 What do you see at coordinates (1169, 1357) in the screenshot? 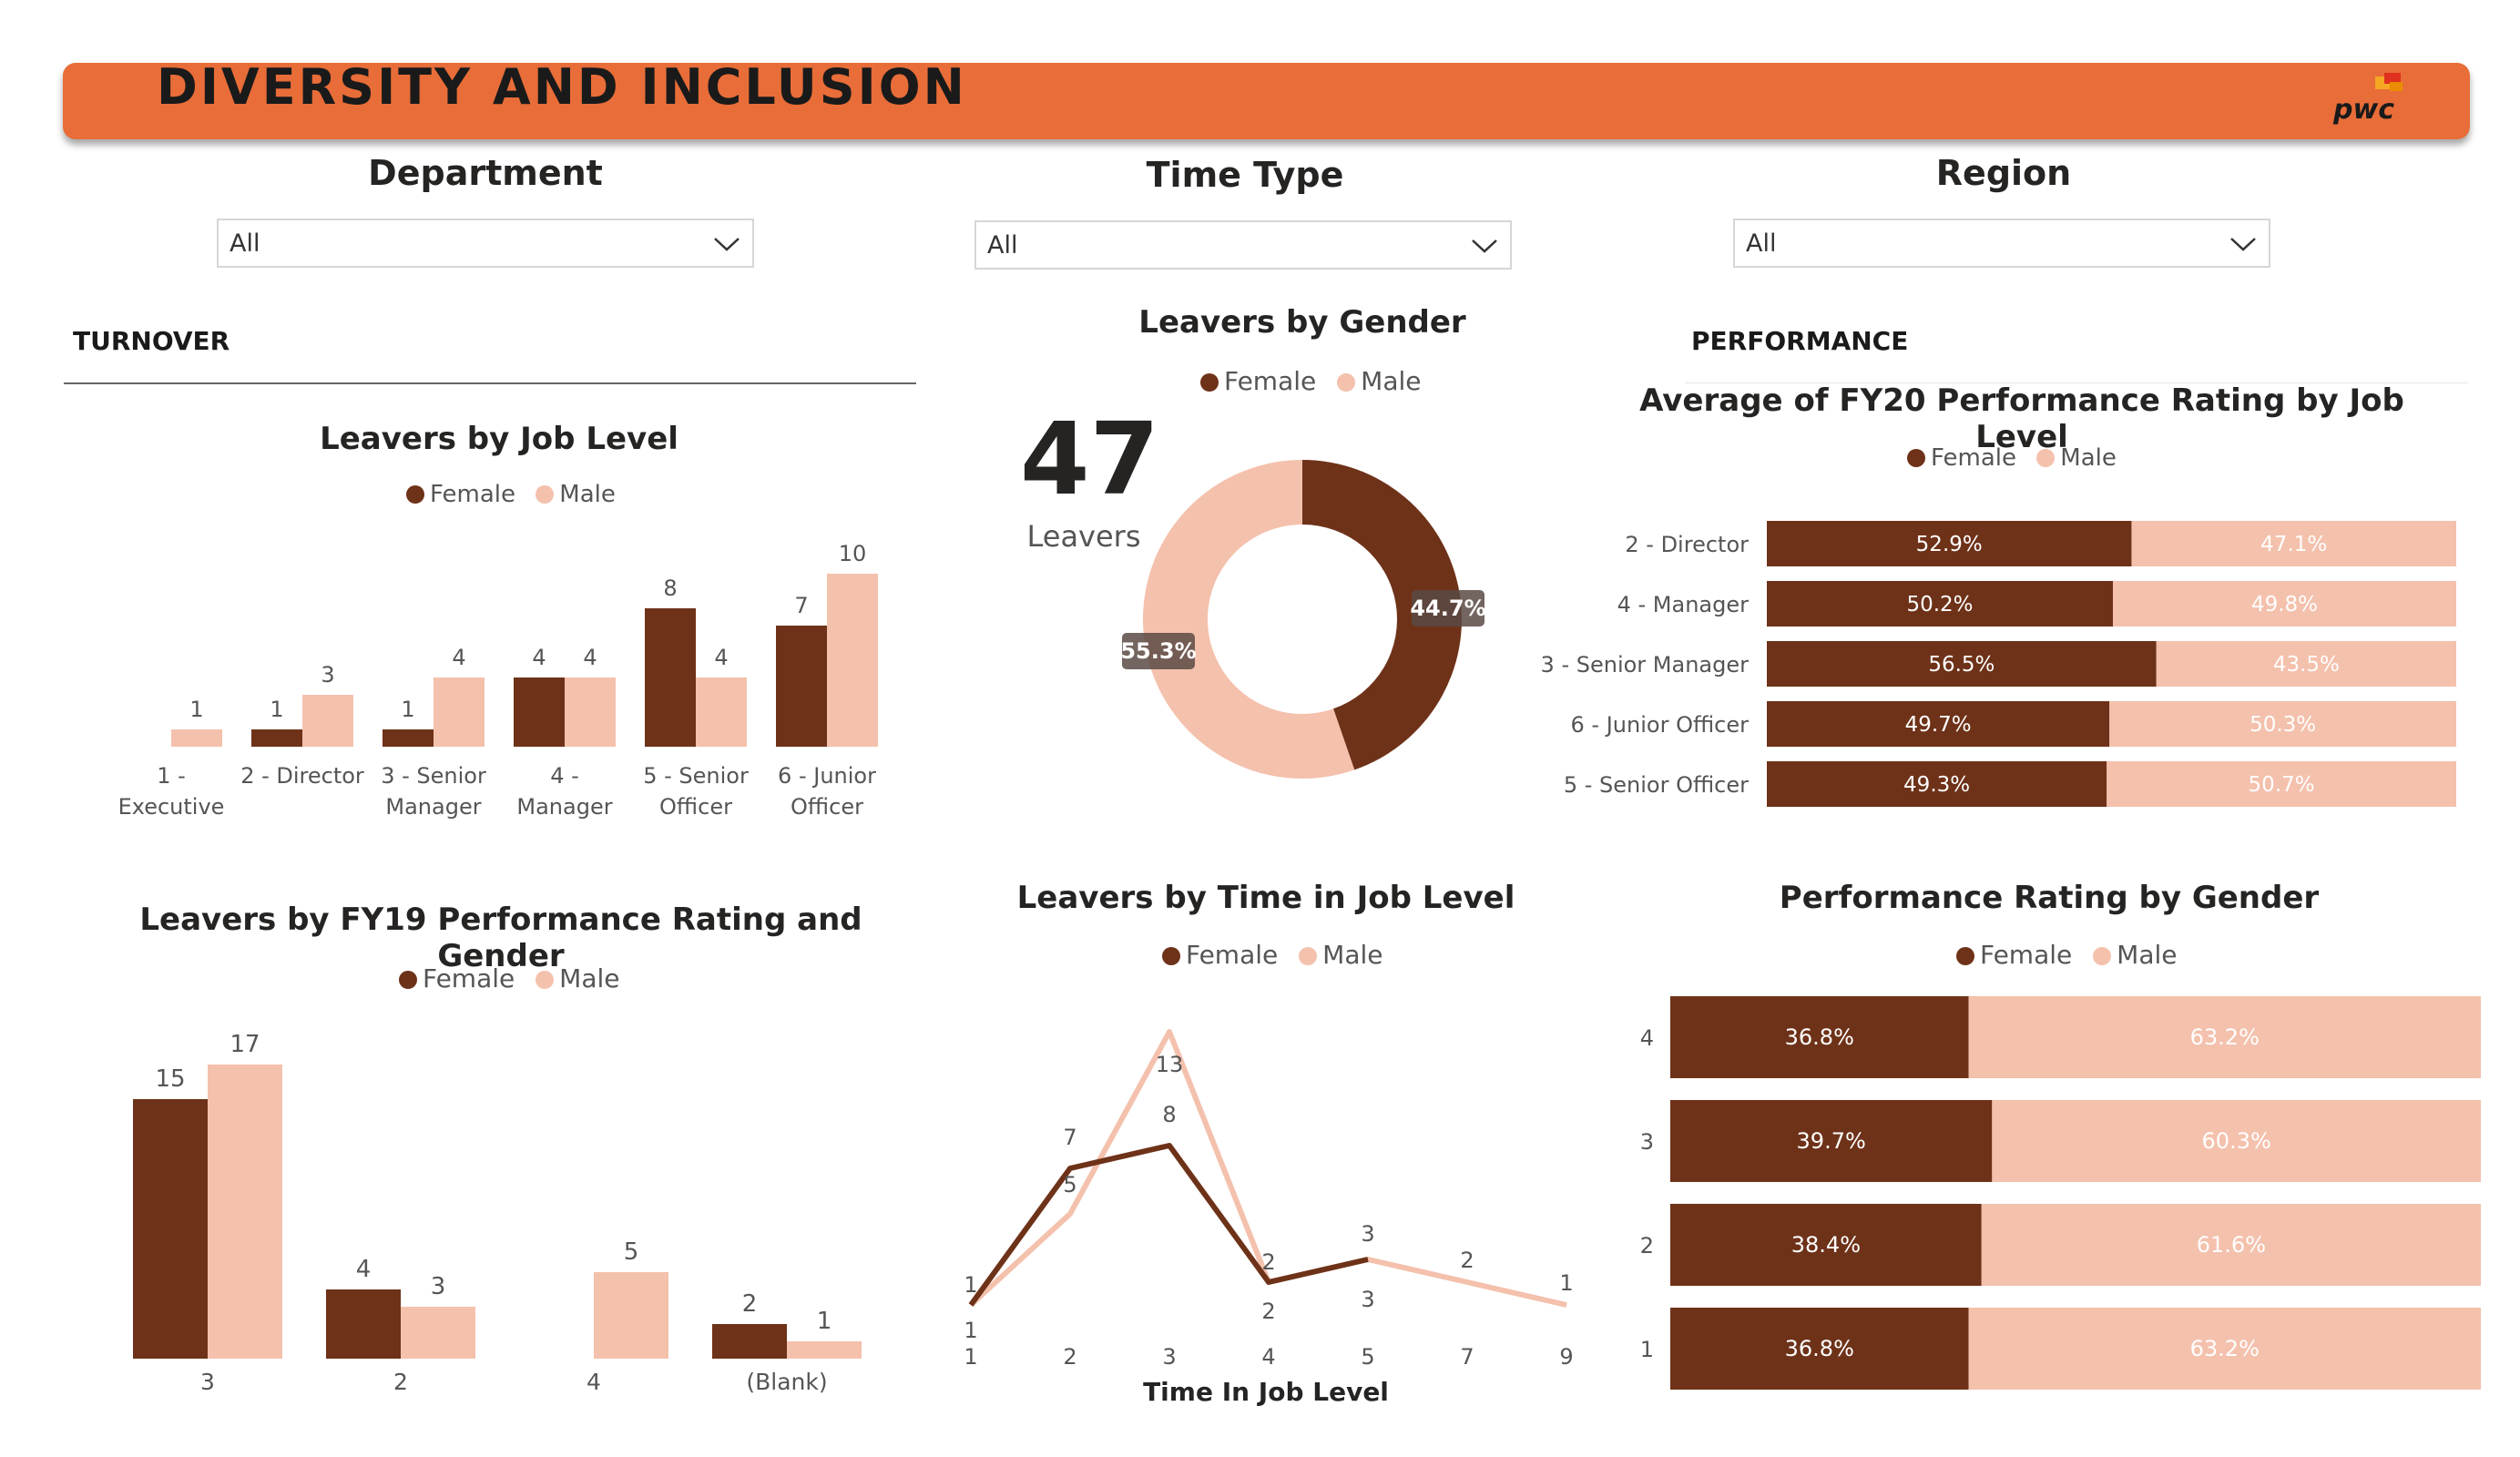
I see `x-tick-label: 3` at bounding box center [1169, 1357].